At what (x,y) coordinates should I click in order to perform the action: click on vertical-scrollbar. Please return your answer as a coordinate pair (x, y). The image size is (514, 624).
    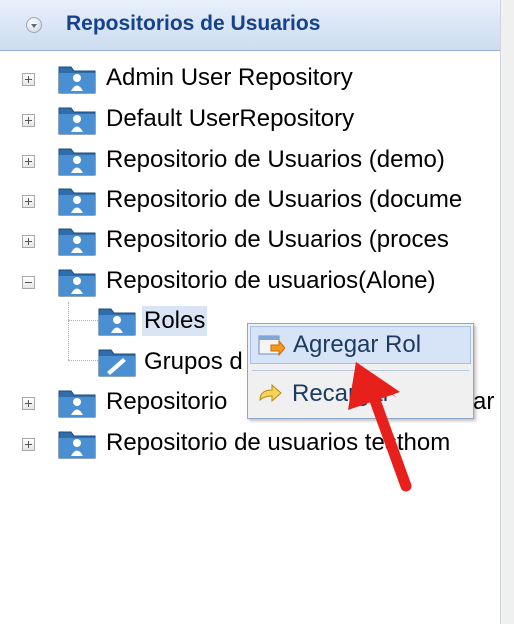
    Looking at the image, I should click on (507, 312).